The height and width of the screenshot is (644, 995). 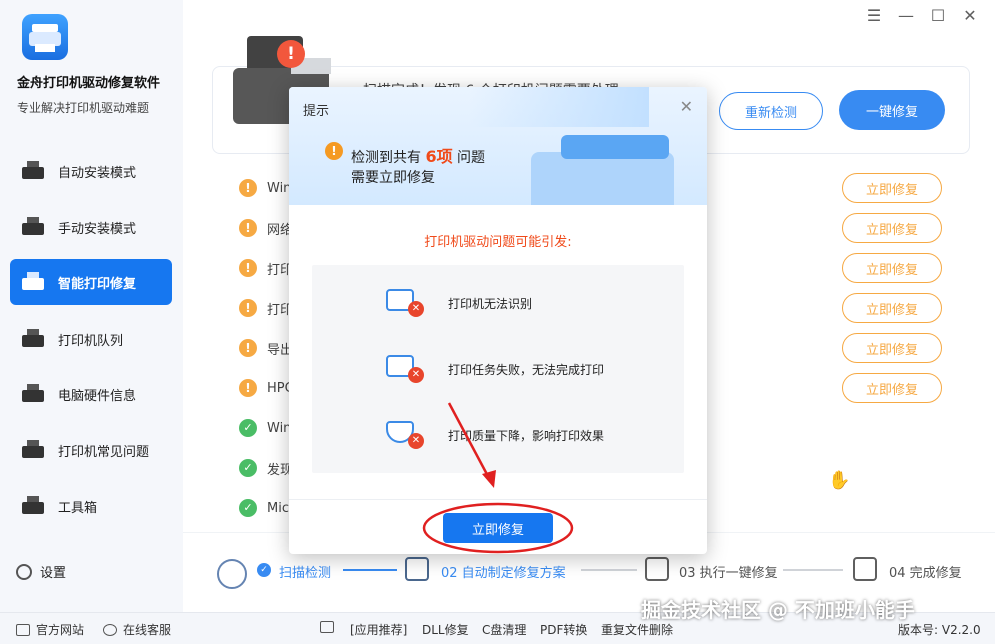 What do you see at coordinates (490, 304) in the screenshot?
I see `list-item: 打印机无法识别` at bounding box center [490, 304].